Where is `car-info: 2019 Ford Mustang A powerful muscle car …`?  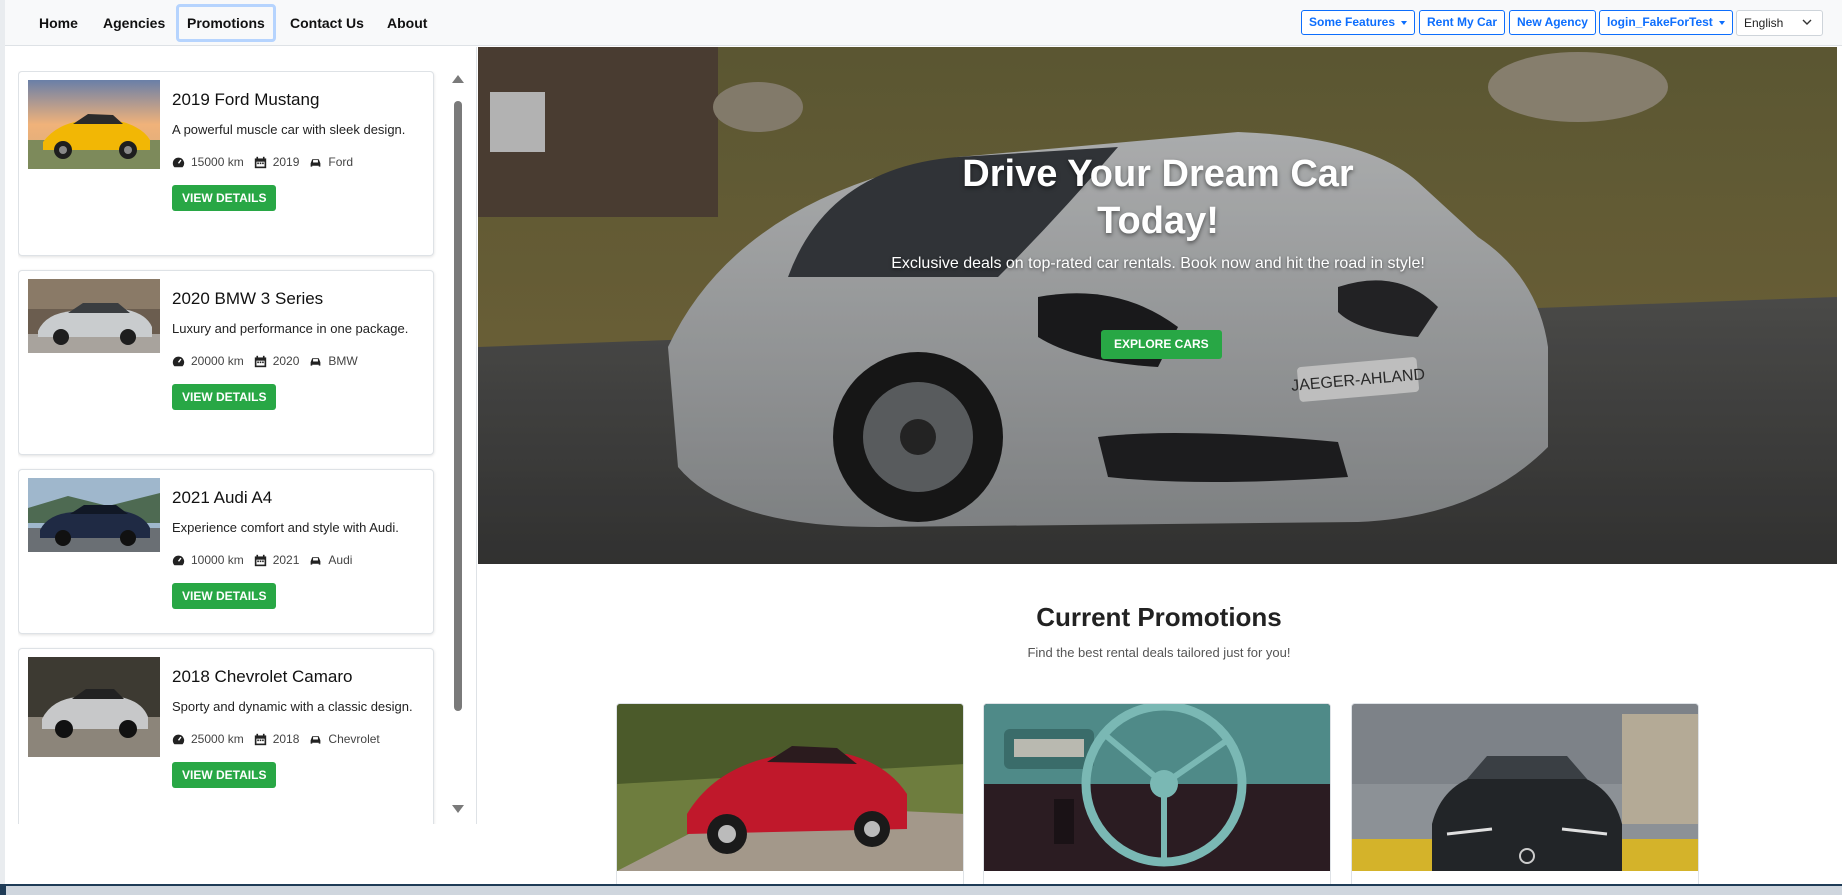
car-info: 2019 Ford Mustang A powerful muscle car … is located at coordinates (297, 150).